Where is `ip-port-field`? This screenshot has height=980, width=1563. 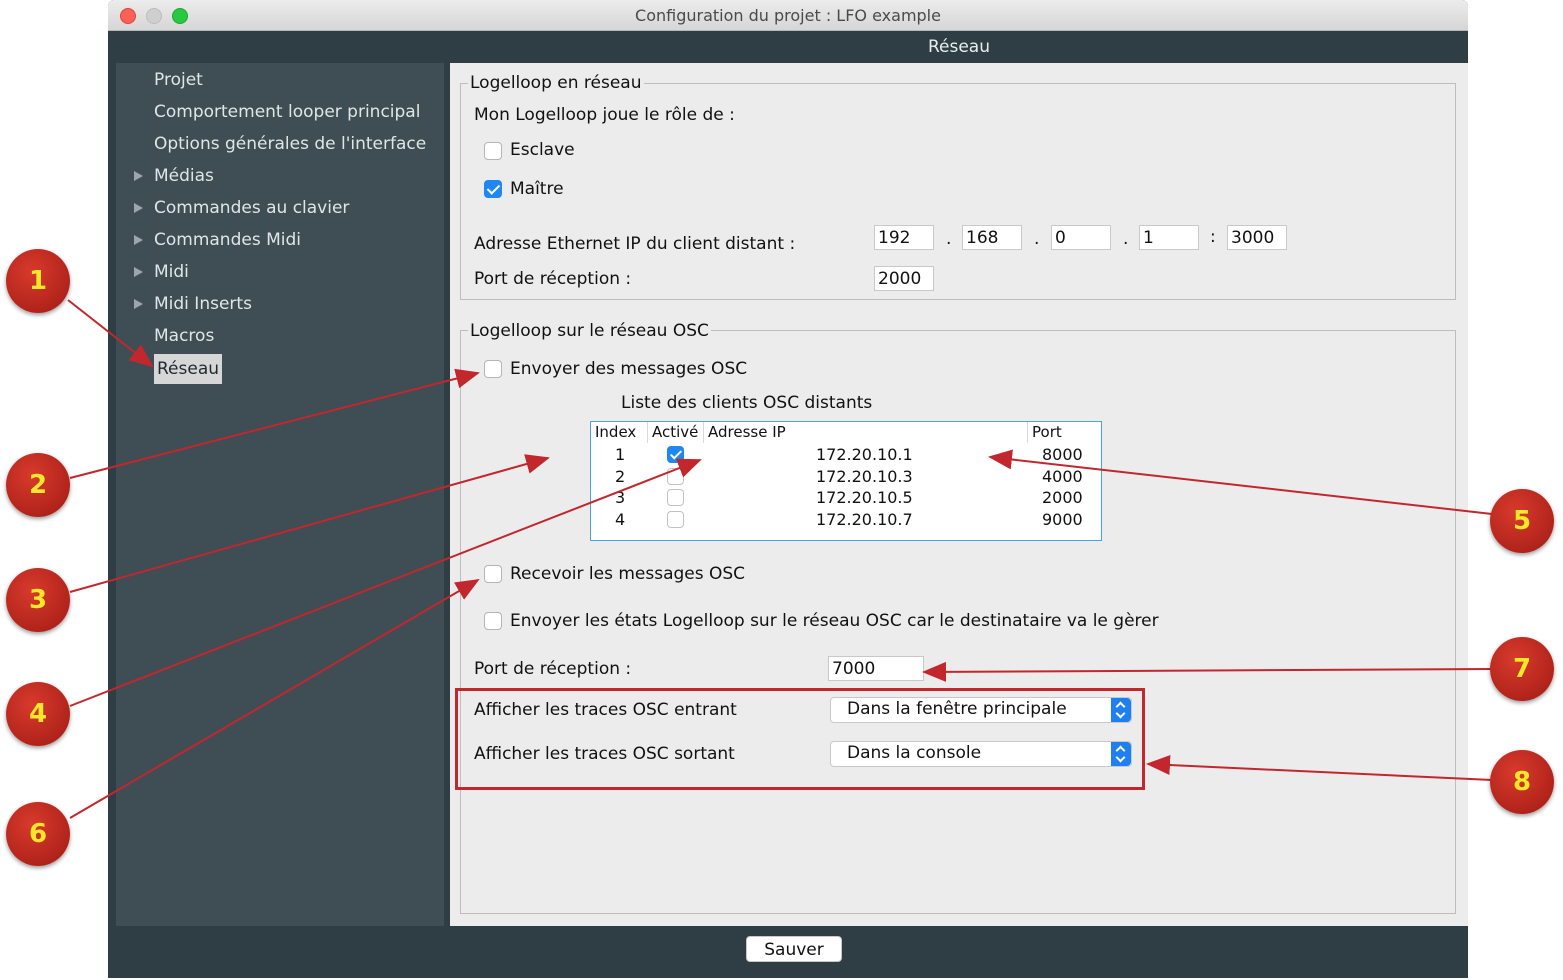
ip-port-field is located at coordinates (1257, 237).